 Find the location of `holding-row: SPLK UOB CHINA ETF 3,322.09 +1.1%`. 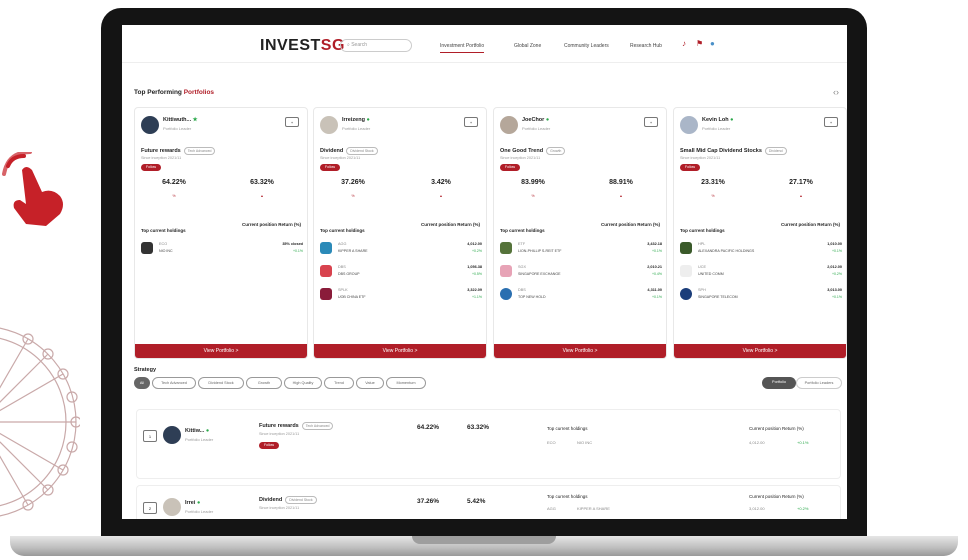

holding-row: SPLK UOB CHINA ETF 3,322.09 +1.1% is located at coordinates (401, 296).